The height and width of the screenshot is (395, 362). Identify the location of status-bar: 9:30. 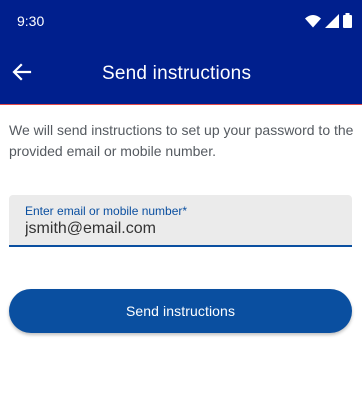
(181, 22).